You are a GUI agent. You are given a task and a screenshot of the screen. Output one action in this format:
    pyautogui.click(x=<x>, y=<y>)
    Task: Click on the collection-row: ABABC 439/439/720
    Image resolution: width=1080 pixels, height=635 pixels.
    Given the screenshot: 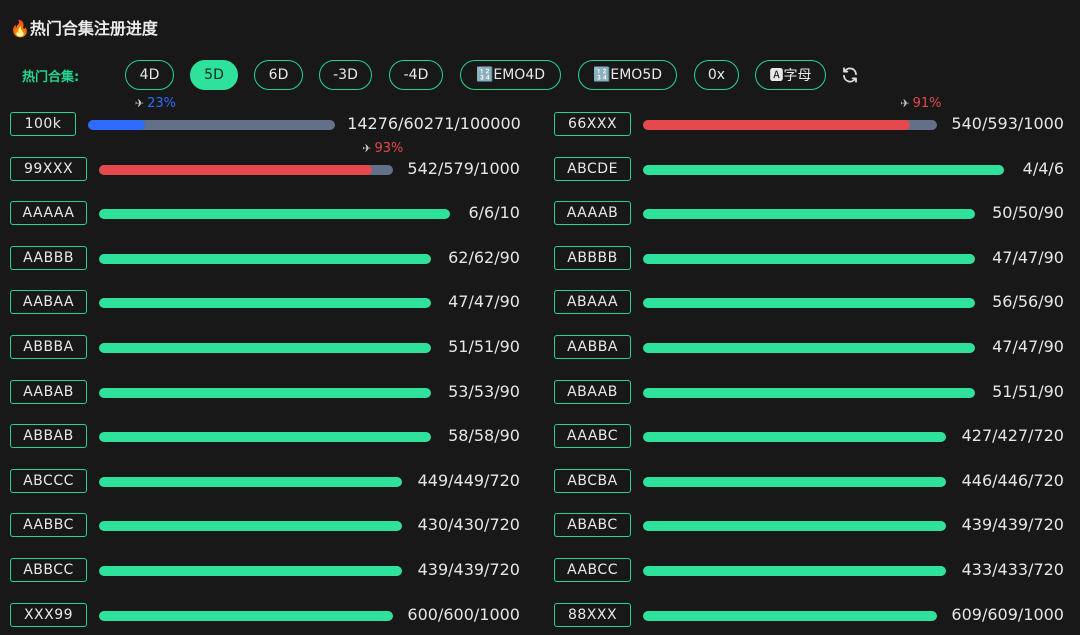 What is the action you would take?
    pyautogui.click(x=540, y=526)
    